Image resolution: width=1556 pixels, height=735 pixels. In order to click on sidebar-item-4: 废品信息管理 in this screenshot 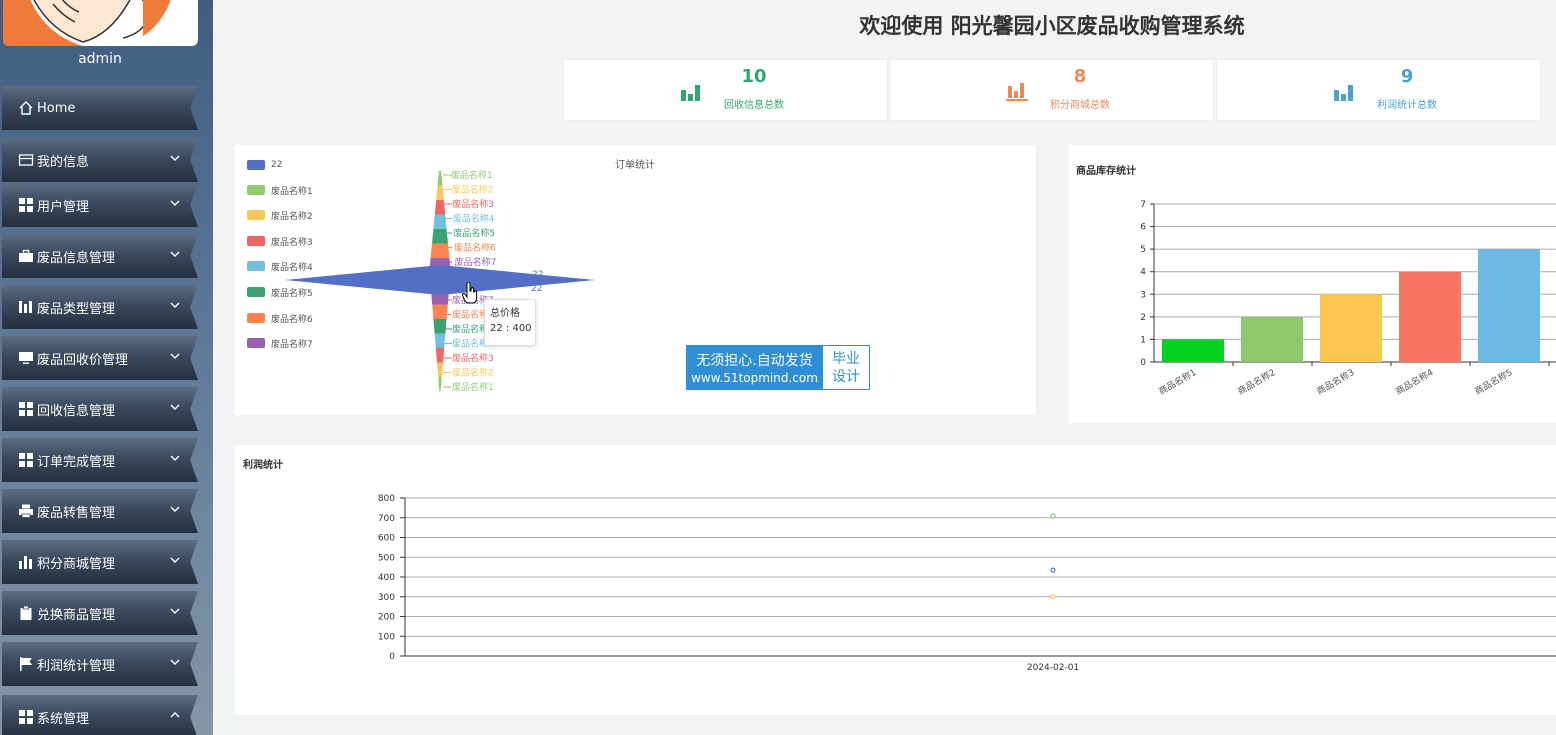, I will do `click(100, 256)`.